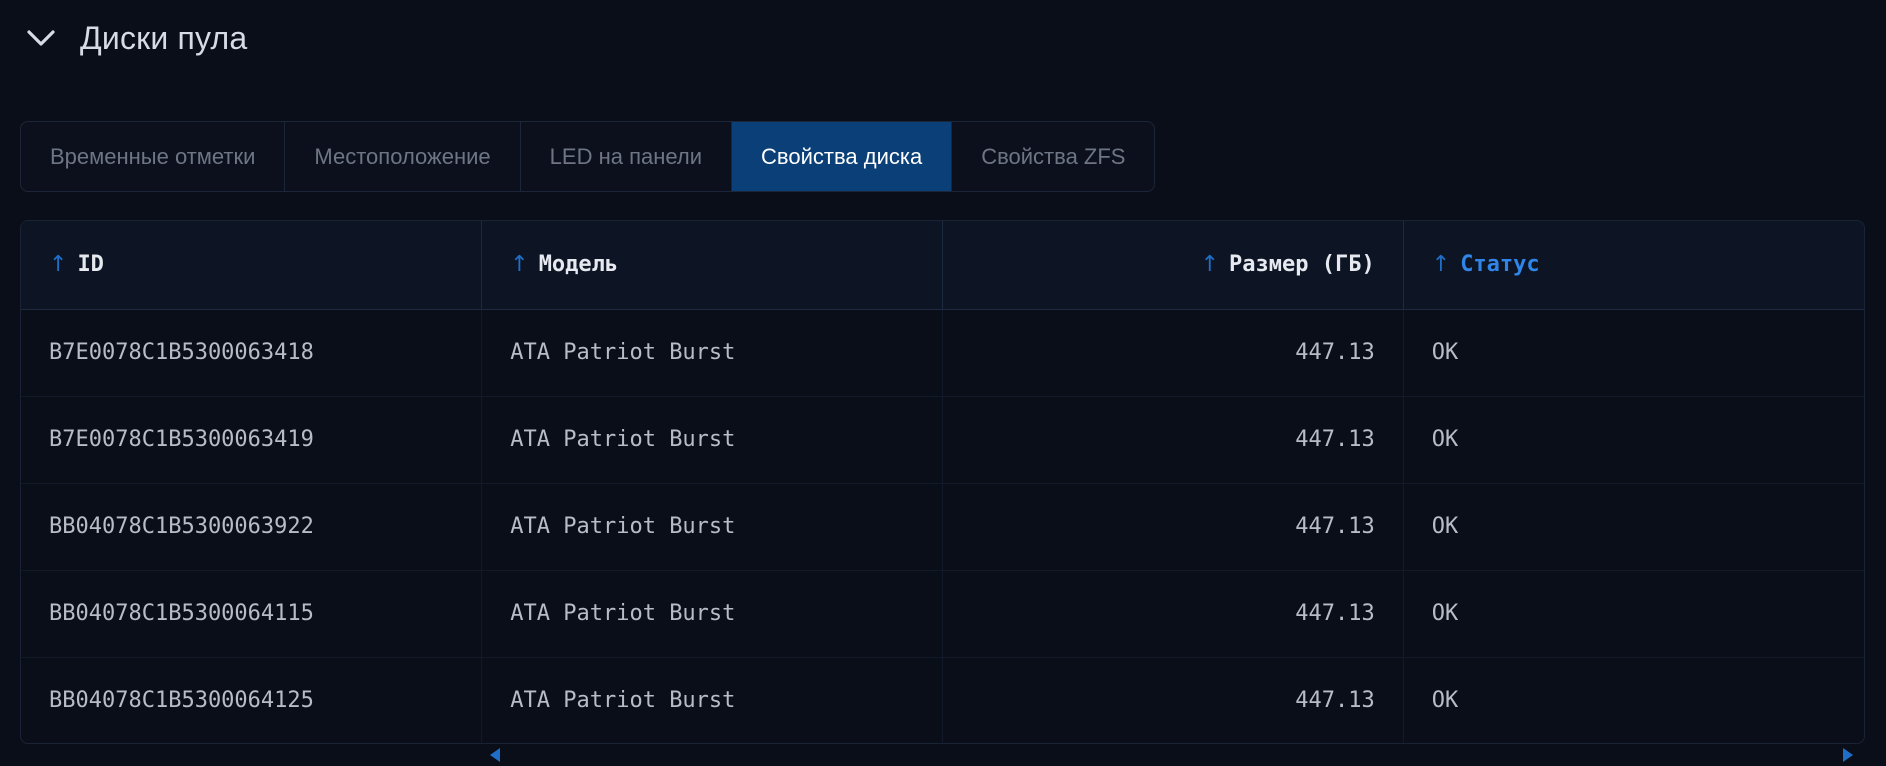 This screenshot has height=766, width=1886. What do you see at coordinates (1053, 156) in the screenshot?
I see `tab-zfs-properties: Свойства ZFS` at bounding box center [1053, 156].